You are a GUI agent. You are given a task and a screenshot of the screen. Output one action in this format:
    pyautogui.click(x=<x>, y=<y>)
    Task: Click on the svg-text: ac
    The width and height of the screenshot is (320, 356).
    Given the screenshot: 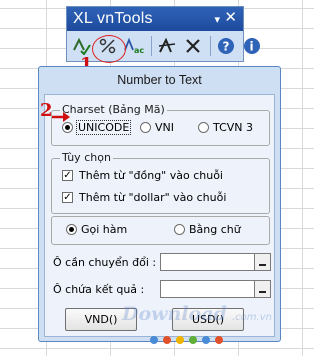 What is the action you would take?
    pyautogui.click(x=139, y=50)
    